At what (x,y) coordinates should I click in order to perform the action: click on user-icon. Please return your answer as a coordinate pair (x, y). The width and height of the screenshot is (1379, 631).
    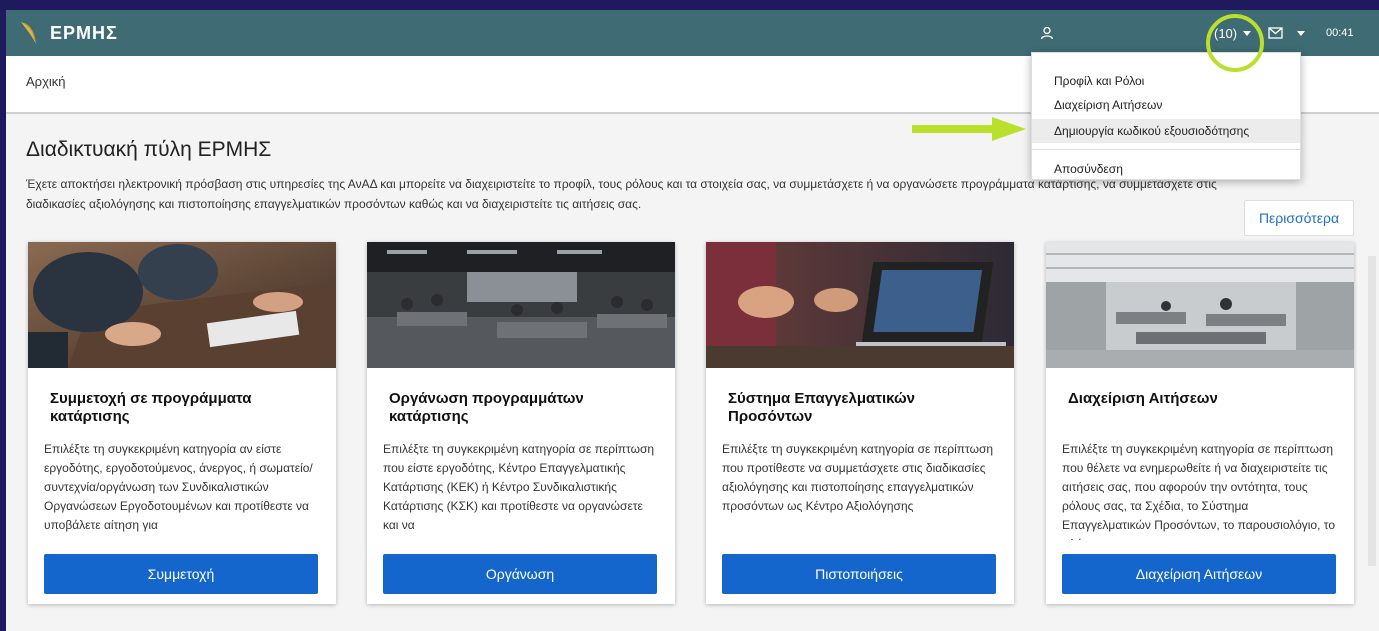
    Looking at the image, I should click on (1047, 33).